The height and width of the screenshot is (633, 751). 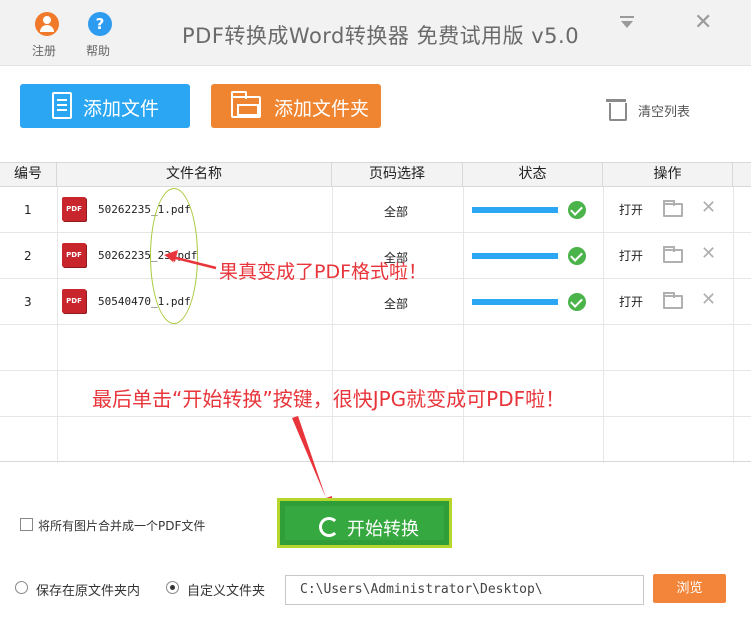 I want to click on merge-images-checkbox, so click(x=26, y=524).